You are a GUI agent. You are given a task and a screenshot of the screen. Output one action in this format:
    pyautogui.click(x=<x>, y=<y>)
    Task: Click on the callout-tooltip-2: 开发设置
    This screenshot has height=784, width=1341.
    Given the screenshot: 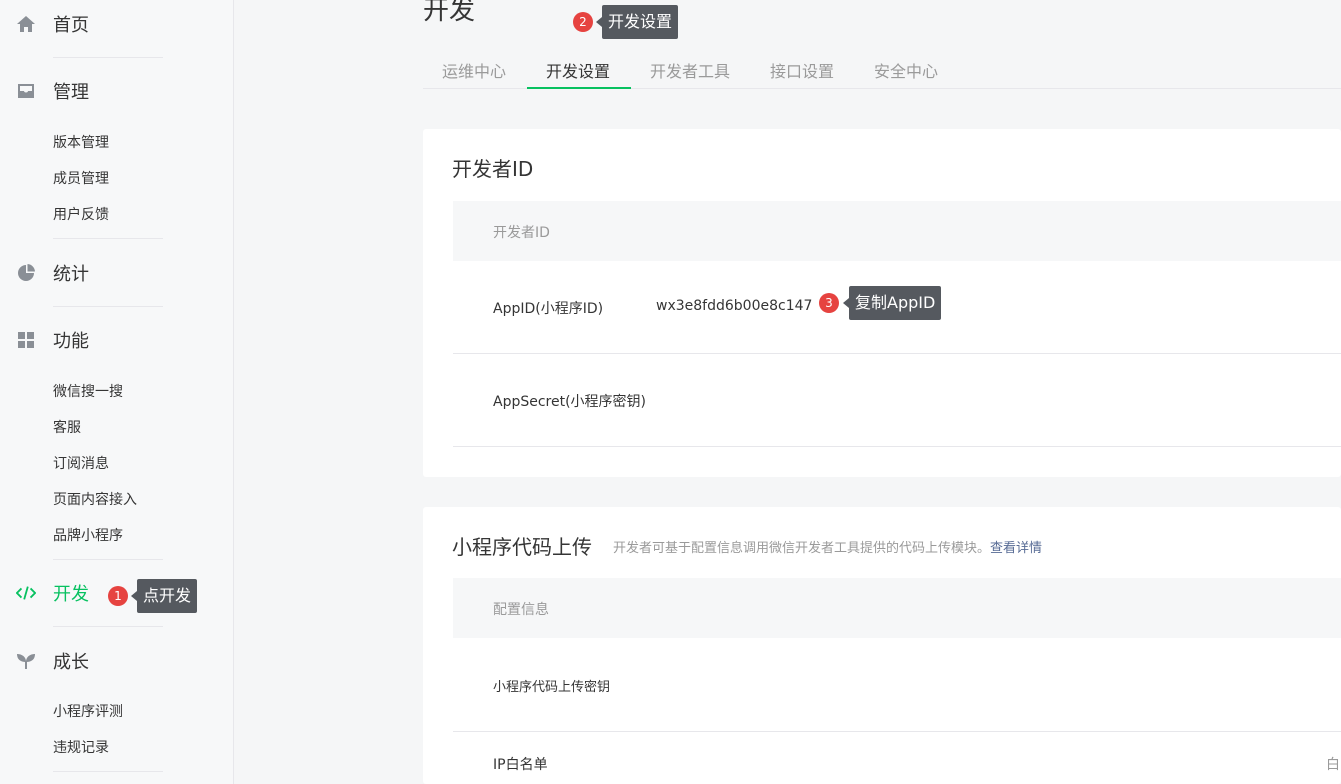 What is the action you would take?
    pyautogui.click(x=637, y=22)
    